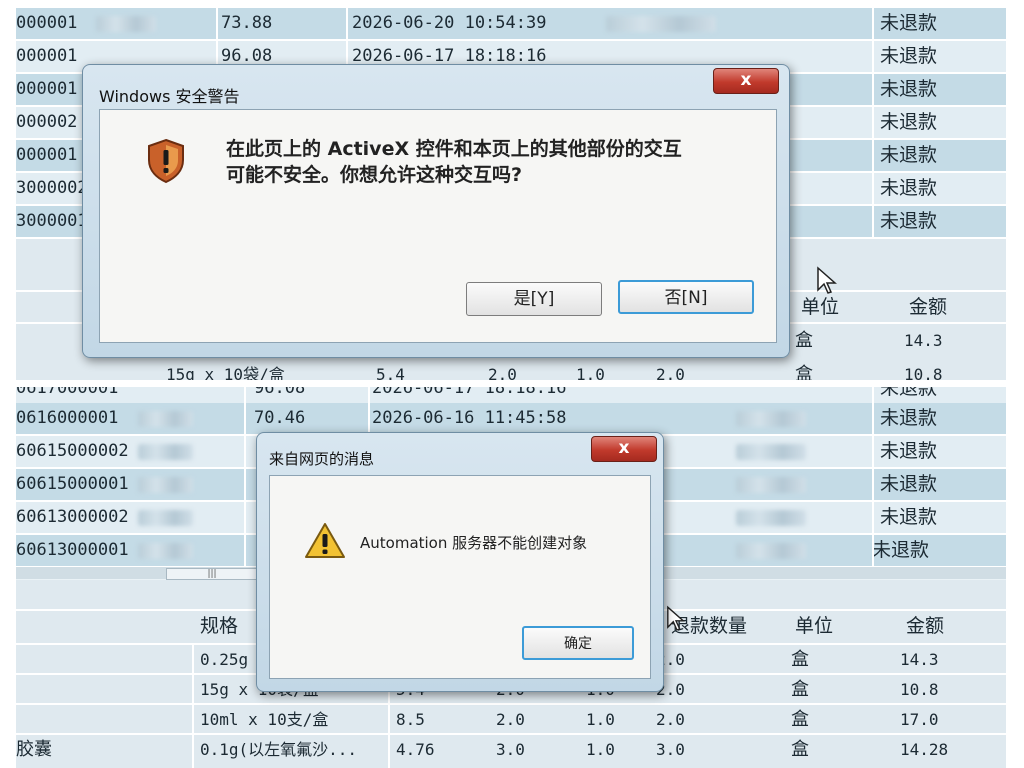 The height and width of the screenshot is (768, 1024). I want to click on error-message: Automation 服务器不能创建对象, so click(474, 543).